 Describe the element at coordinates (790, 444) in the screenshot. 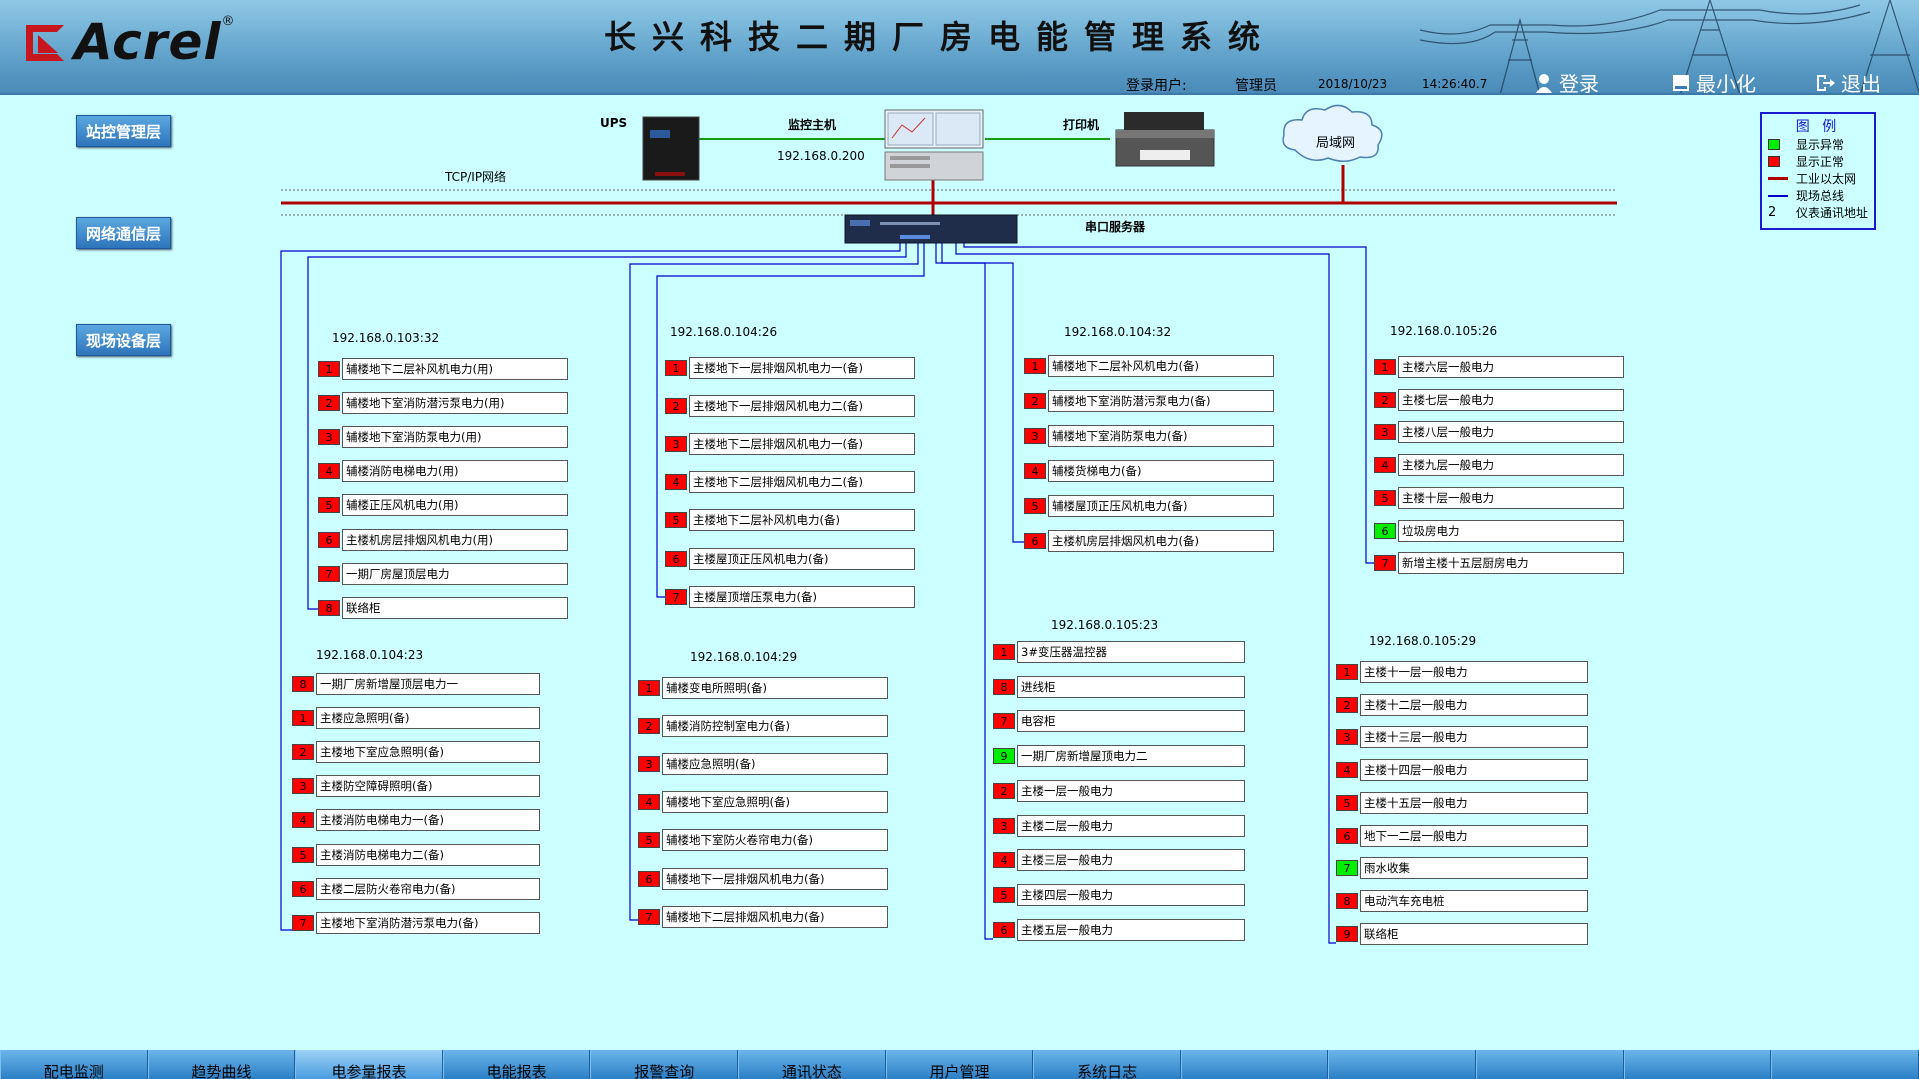

I see `device-row: 3 主楼地下二层排烟风机电力一(备)` at that location.